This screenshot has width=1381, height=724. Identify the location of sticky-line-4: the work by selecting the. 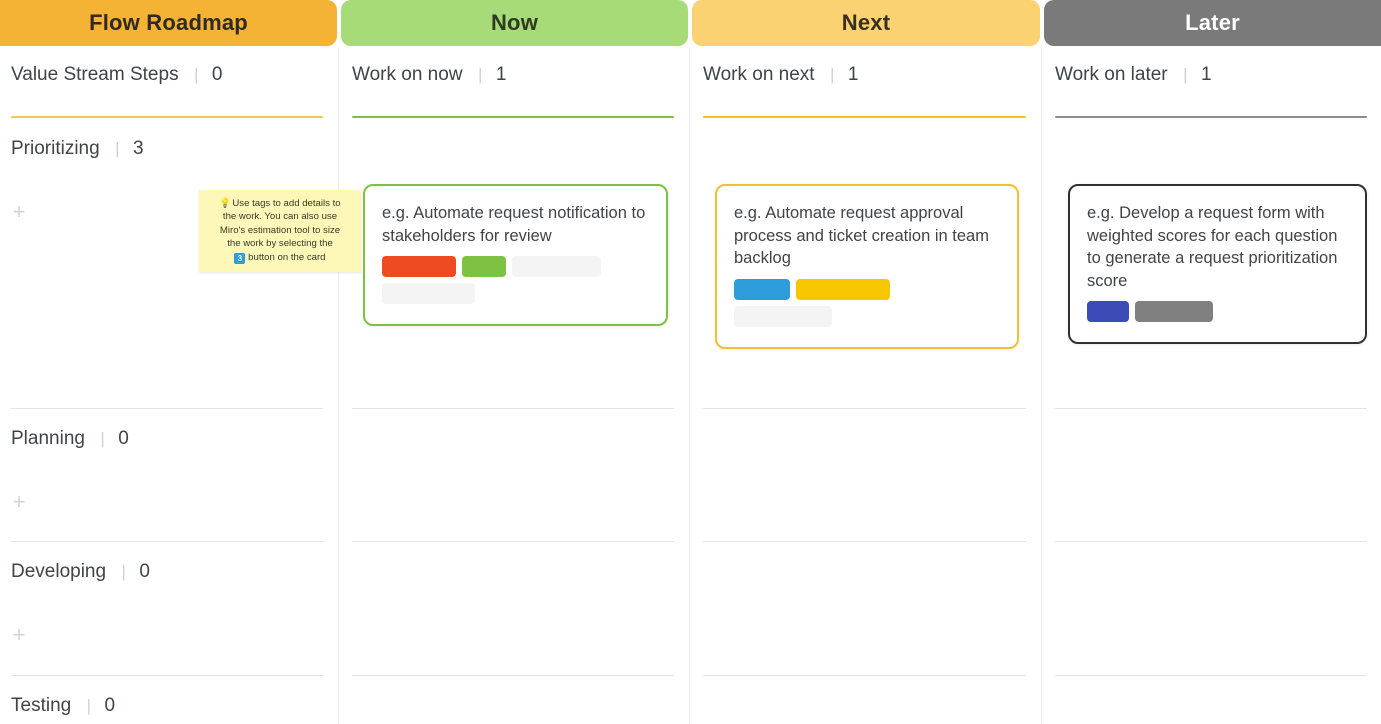
(280, 244).